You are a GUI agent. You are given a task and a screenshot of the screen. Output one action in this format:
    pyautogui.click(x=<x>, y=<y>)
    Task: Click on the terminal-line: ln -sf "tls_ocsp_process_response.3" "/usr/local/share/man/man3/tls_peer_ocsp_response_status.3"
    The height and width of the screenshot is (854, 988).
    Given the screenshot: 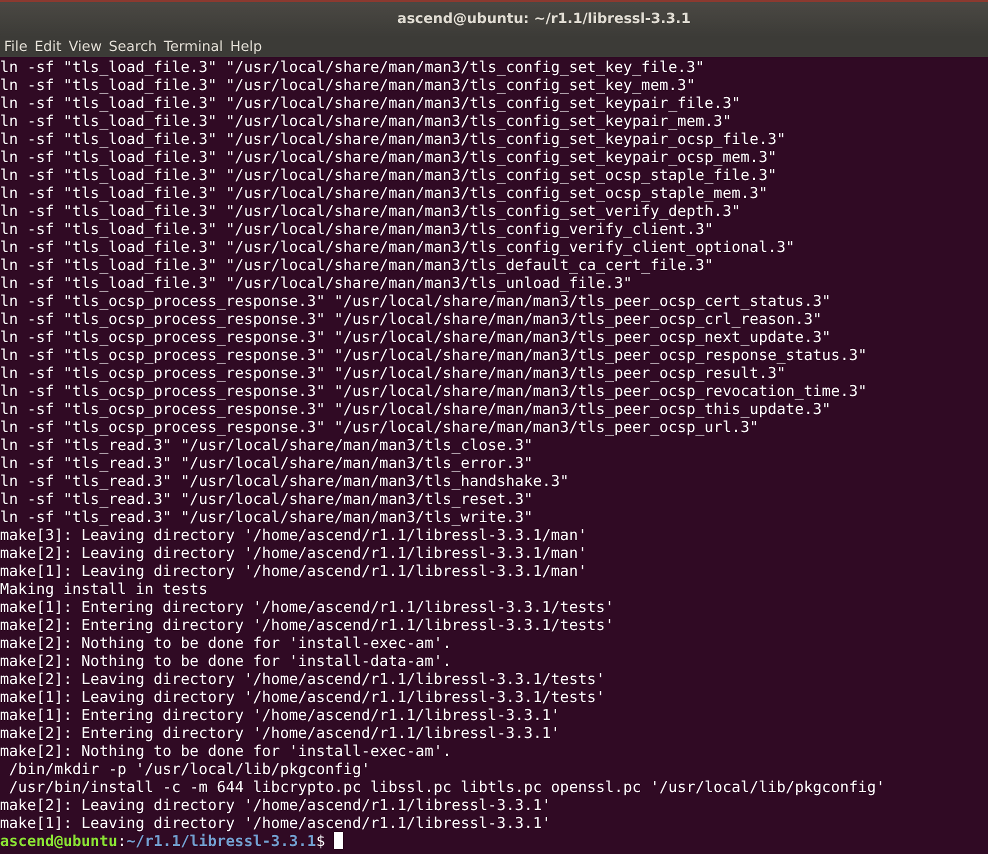 What is the action you would take?
    pyautogui.click(x=433, y=355)
    